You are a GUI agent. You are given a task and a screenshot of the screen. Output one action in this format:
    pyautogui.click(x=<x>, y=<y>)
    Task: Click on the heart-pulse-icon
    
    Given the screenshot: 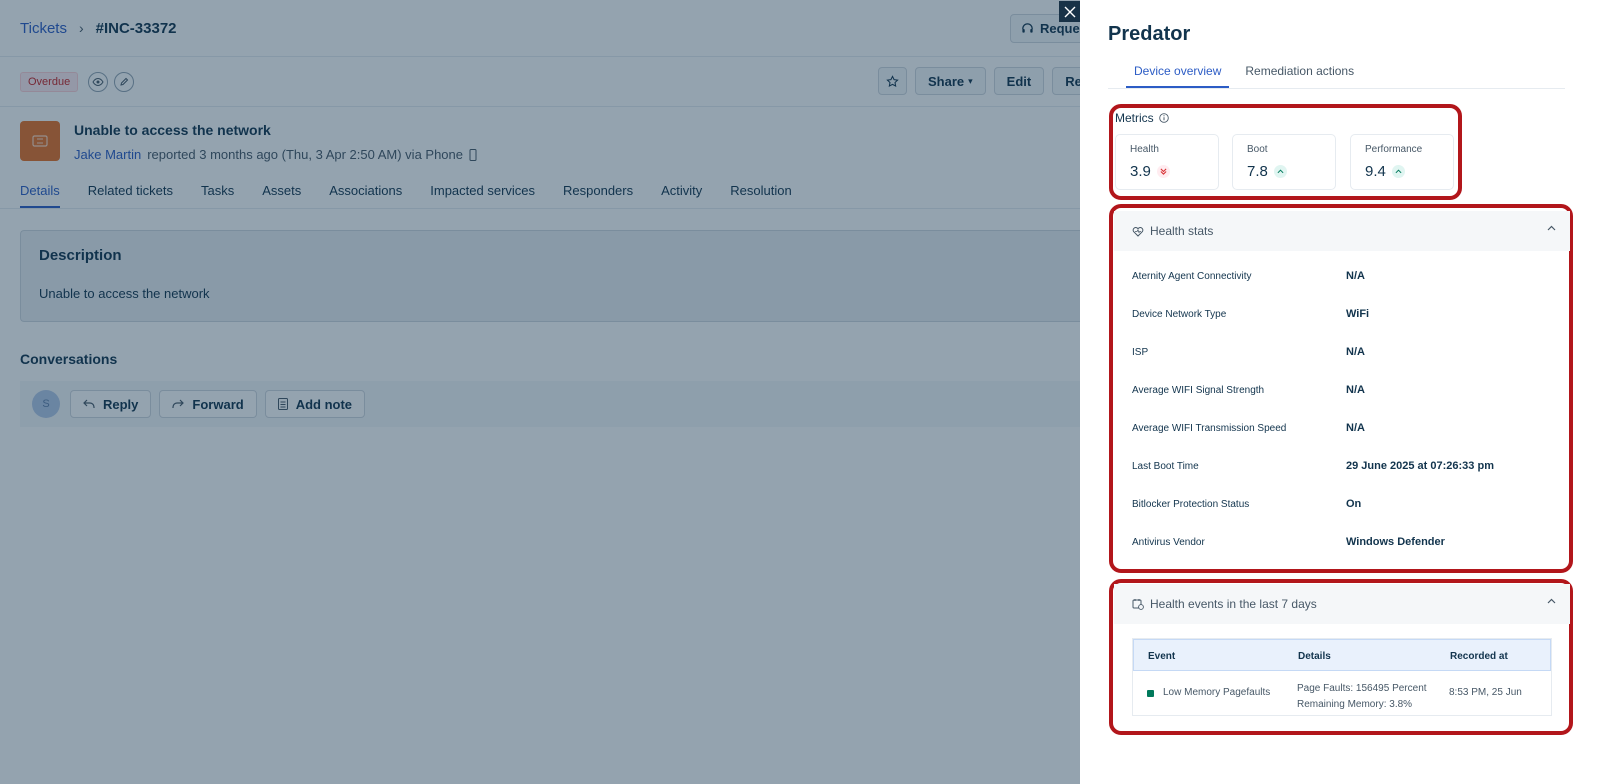 What is the action you would take?
    pyautogui.click(x=1138, y=231)
    